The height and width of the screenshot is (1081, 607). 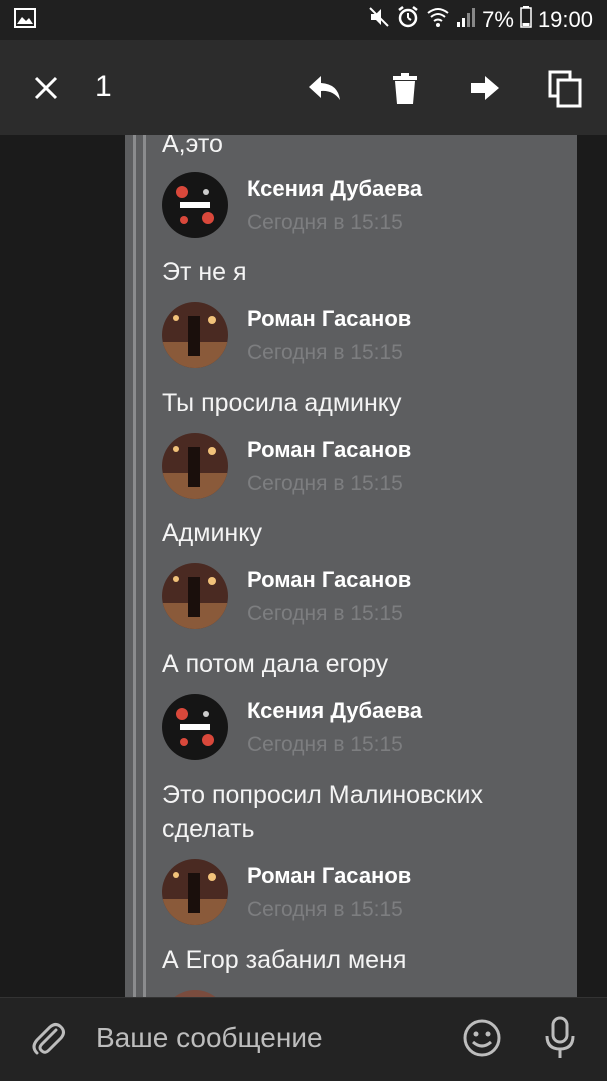 I want to click on signal-icon, so click(x=466, y=20).